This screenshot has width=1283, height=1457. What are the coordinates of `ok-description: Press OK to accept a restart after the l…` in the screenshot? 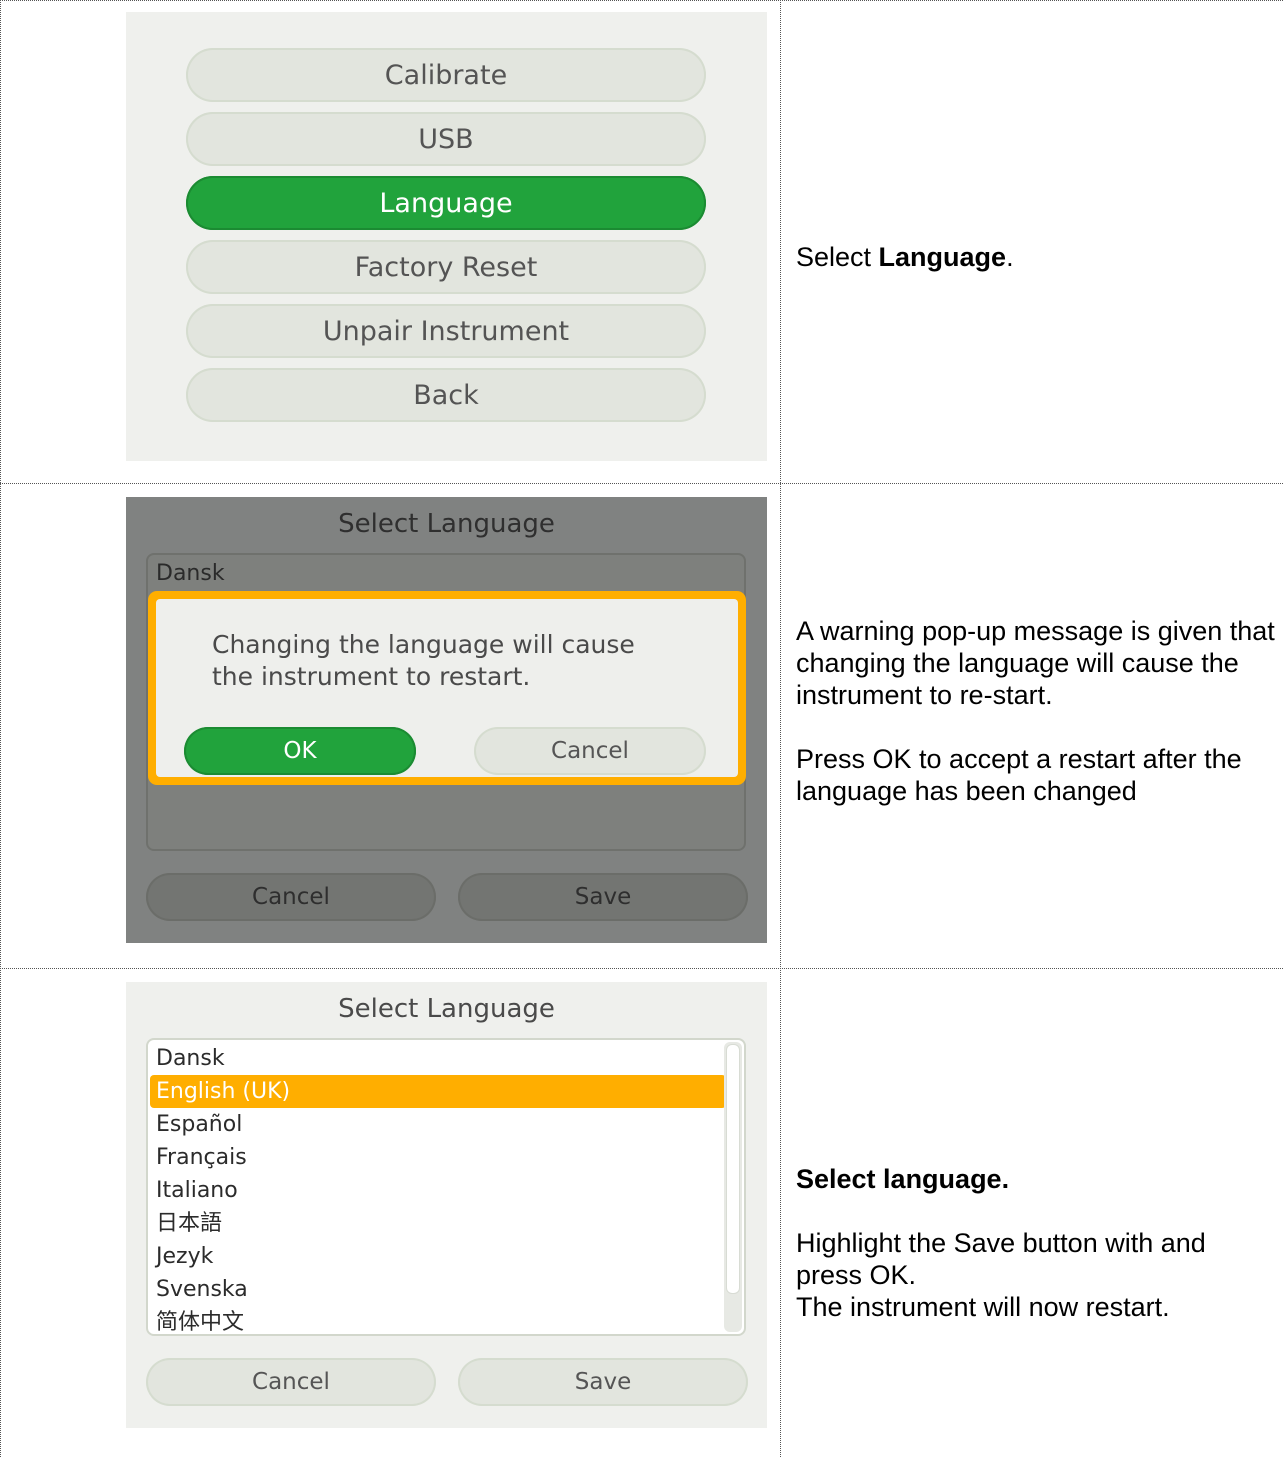 It's located at (1019, 775).